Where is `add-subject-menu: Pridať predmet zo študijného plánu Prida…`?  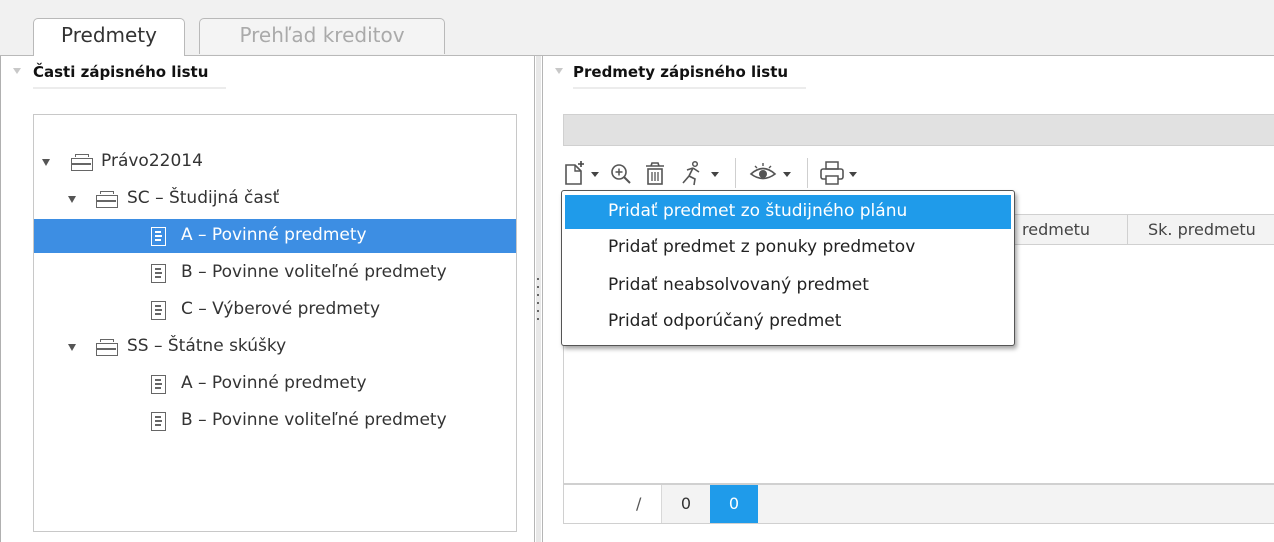 add-subject-menu: Pridať predmet zo študijného plánu Prida… is located at coordinates (788, 268).